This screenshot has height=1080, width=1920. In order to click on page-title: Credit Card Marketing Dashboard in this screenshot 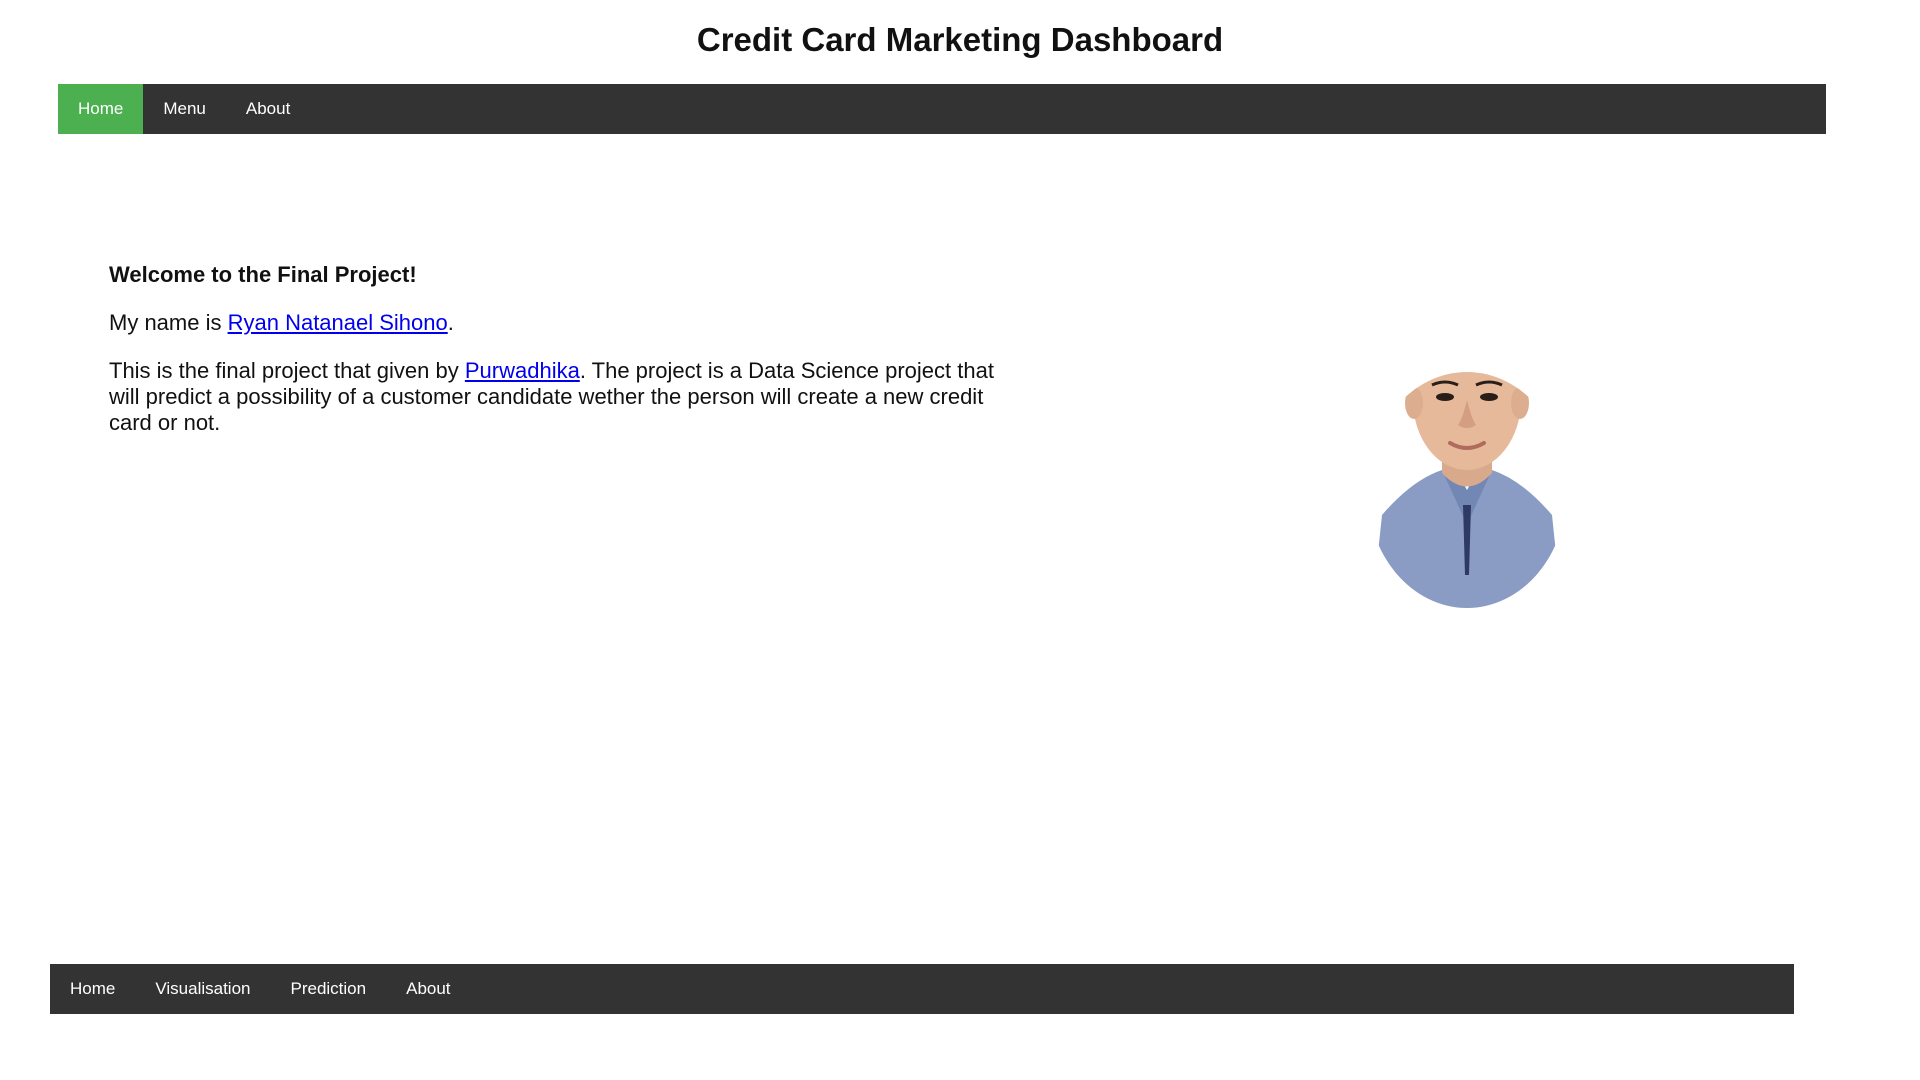, I will do `click(960, 39)`.